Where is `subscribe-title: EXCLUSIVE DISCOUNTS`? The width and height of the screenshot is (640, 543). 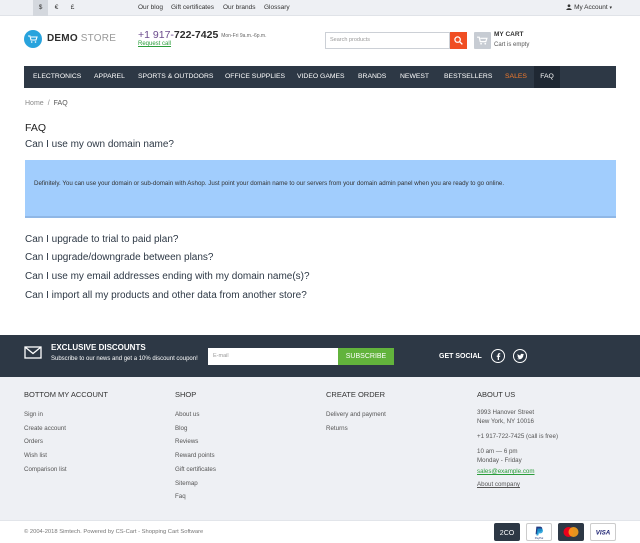 subscribe-title: EXCLUSIVE DISCOUNTS is located at coordinates (98, 347).